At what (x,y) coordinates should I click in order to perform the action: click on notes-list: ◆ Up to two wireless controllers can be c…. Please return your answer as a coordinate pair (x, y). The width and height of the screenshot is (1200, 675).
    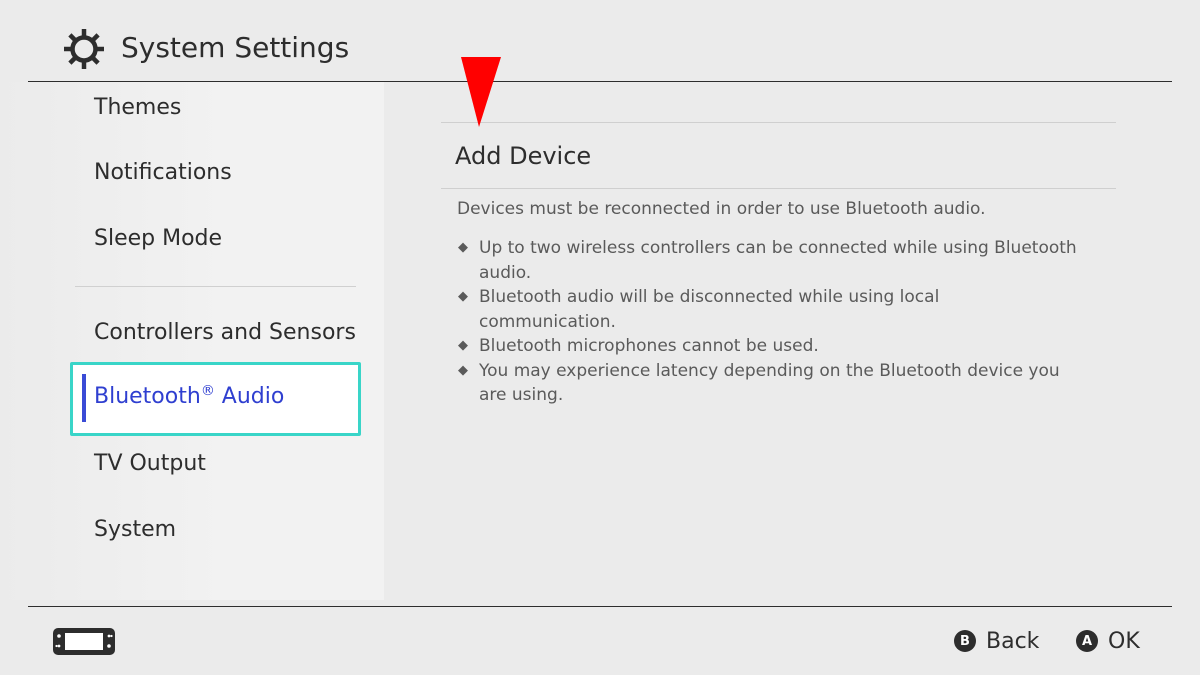
    Looking at the image, I should click on (767, 322).